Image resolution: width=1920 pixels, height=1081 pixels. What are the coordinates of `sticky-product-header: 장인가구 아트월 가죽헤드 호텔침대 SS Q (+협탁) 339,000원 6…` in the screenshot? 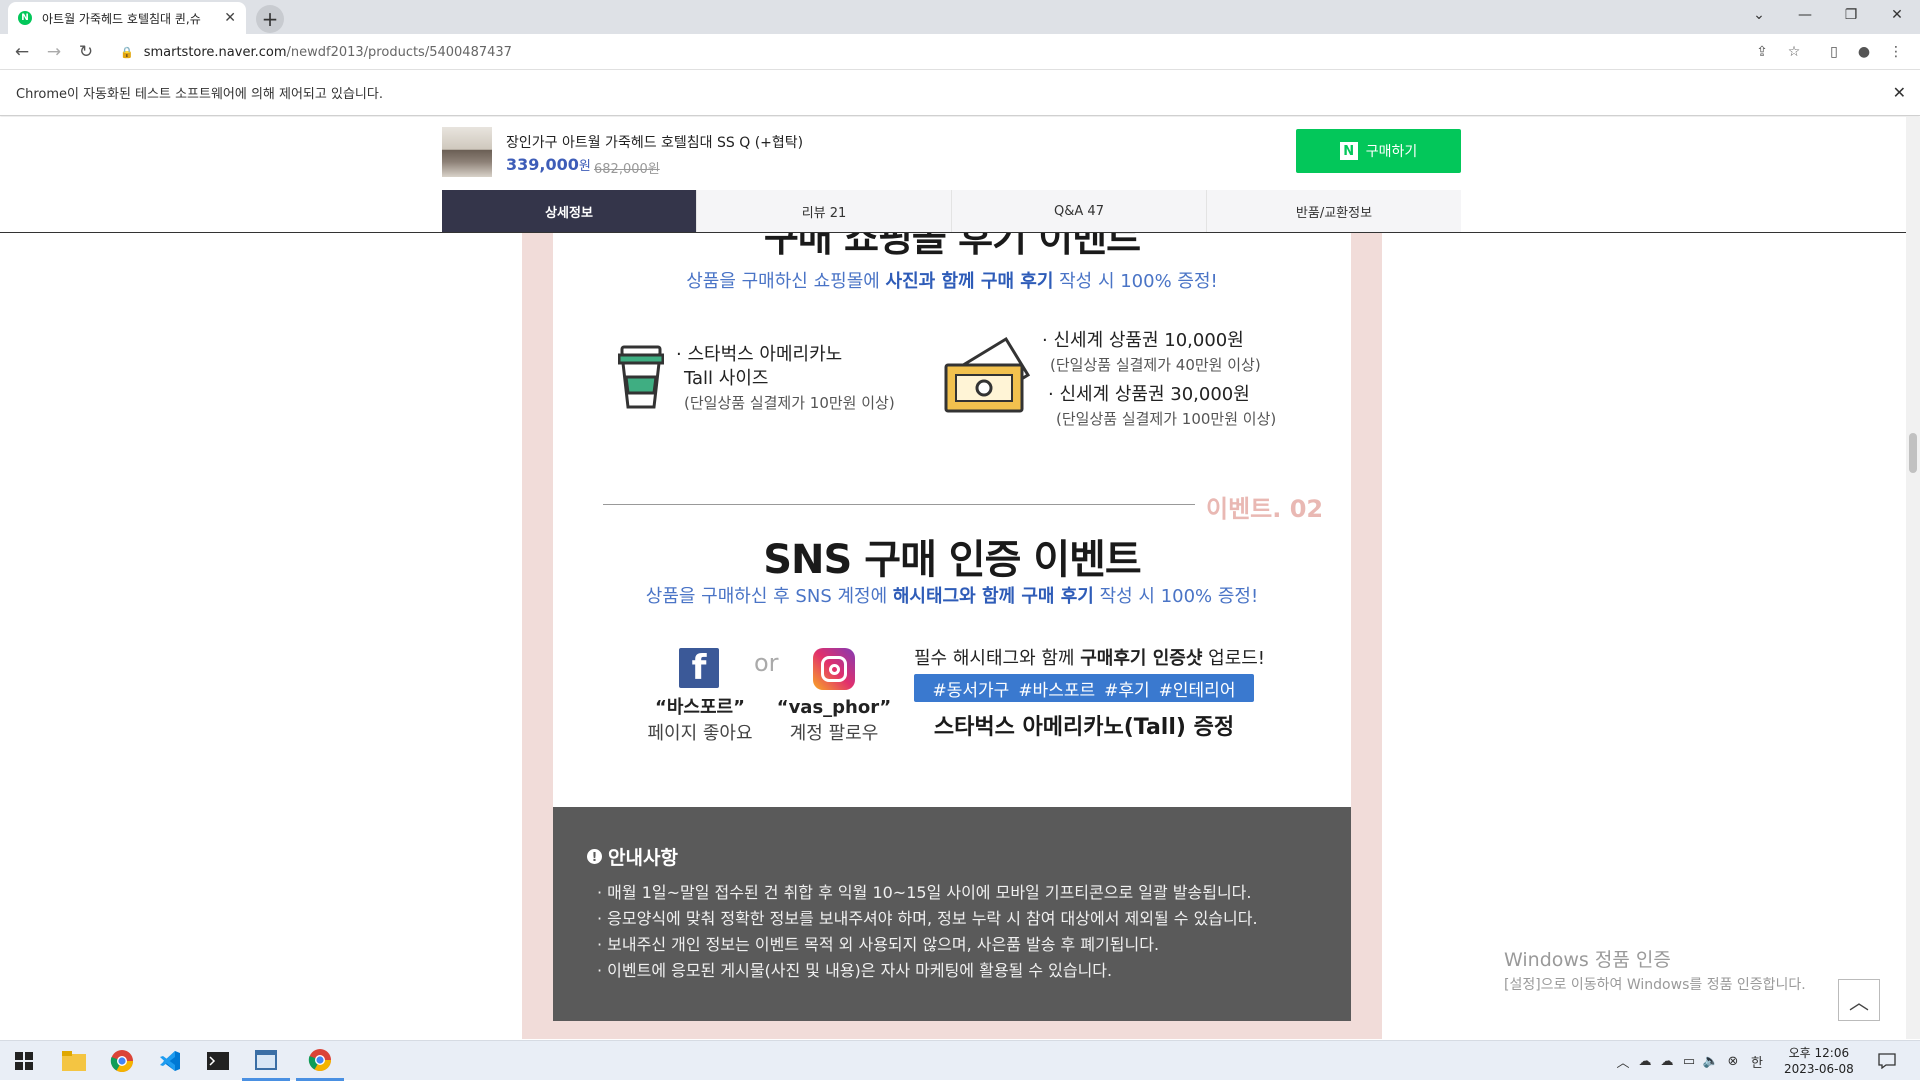 It's located at (953, 175).